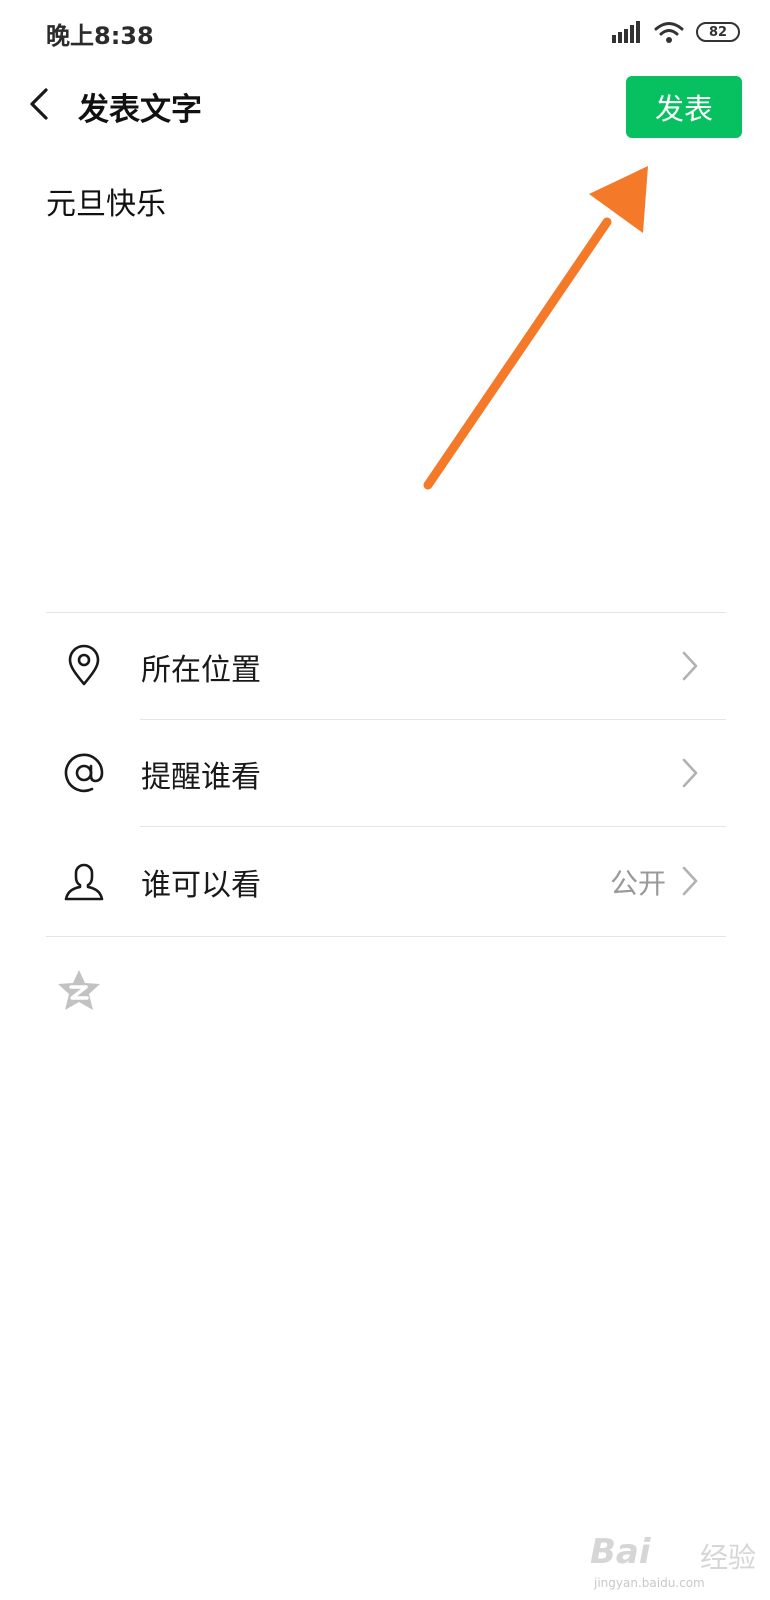  I want to click on publish-button: 发表, so click(684, 107).